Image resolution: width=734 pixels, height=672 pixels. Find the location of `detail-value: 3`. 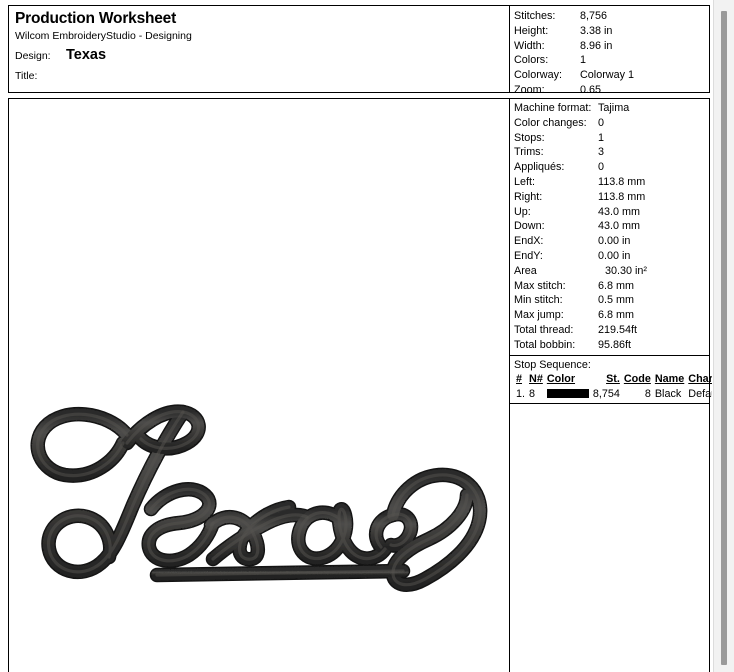

detail-value: 3 is located at coordinates (601, 152).